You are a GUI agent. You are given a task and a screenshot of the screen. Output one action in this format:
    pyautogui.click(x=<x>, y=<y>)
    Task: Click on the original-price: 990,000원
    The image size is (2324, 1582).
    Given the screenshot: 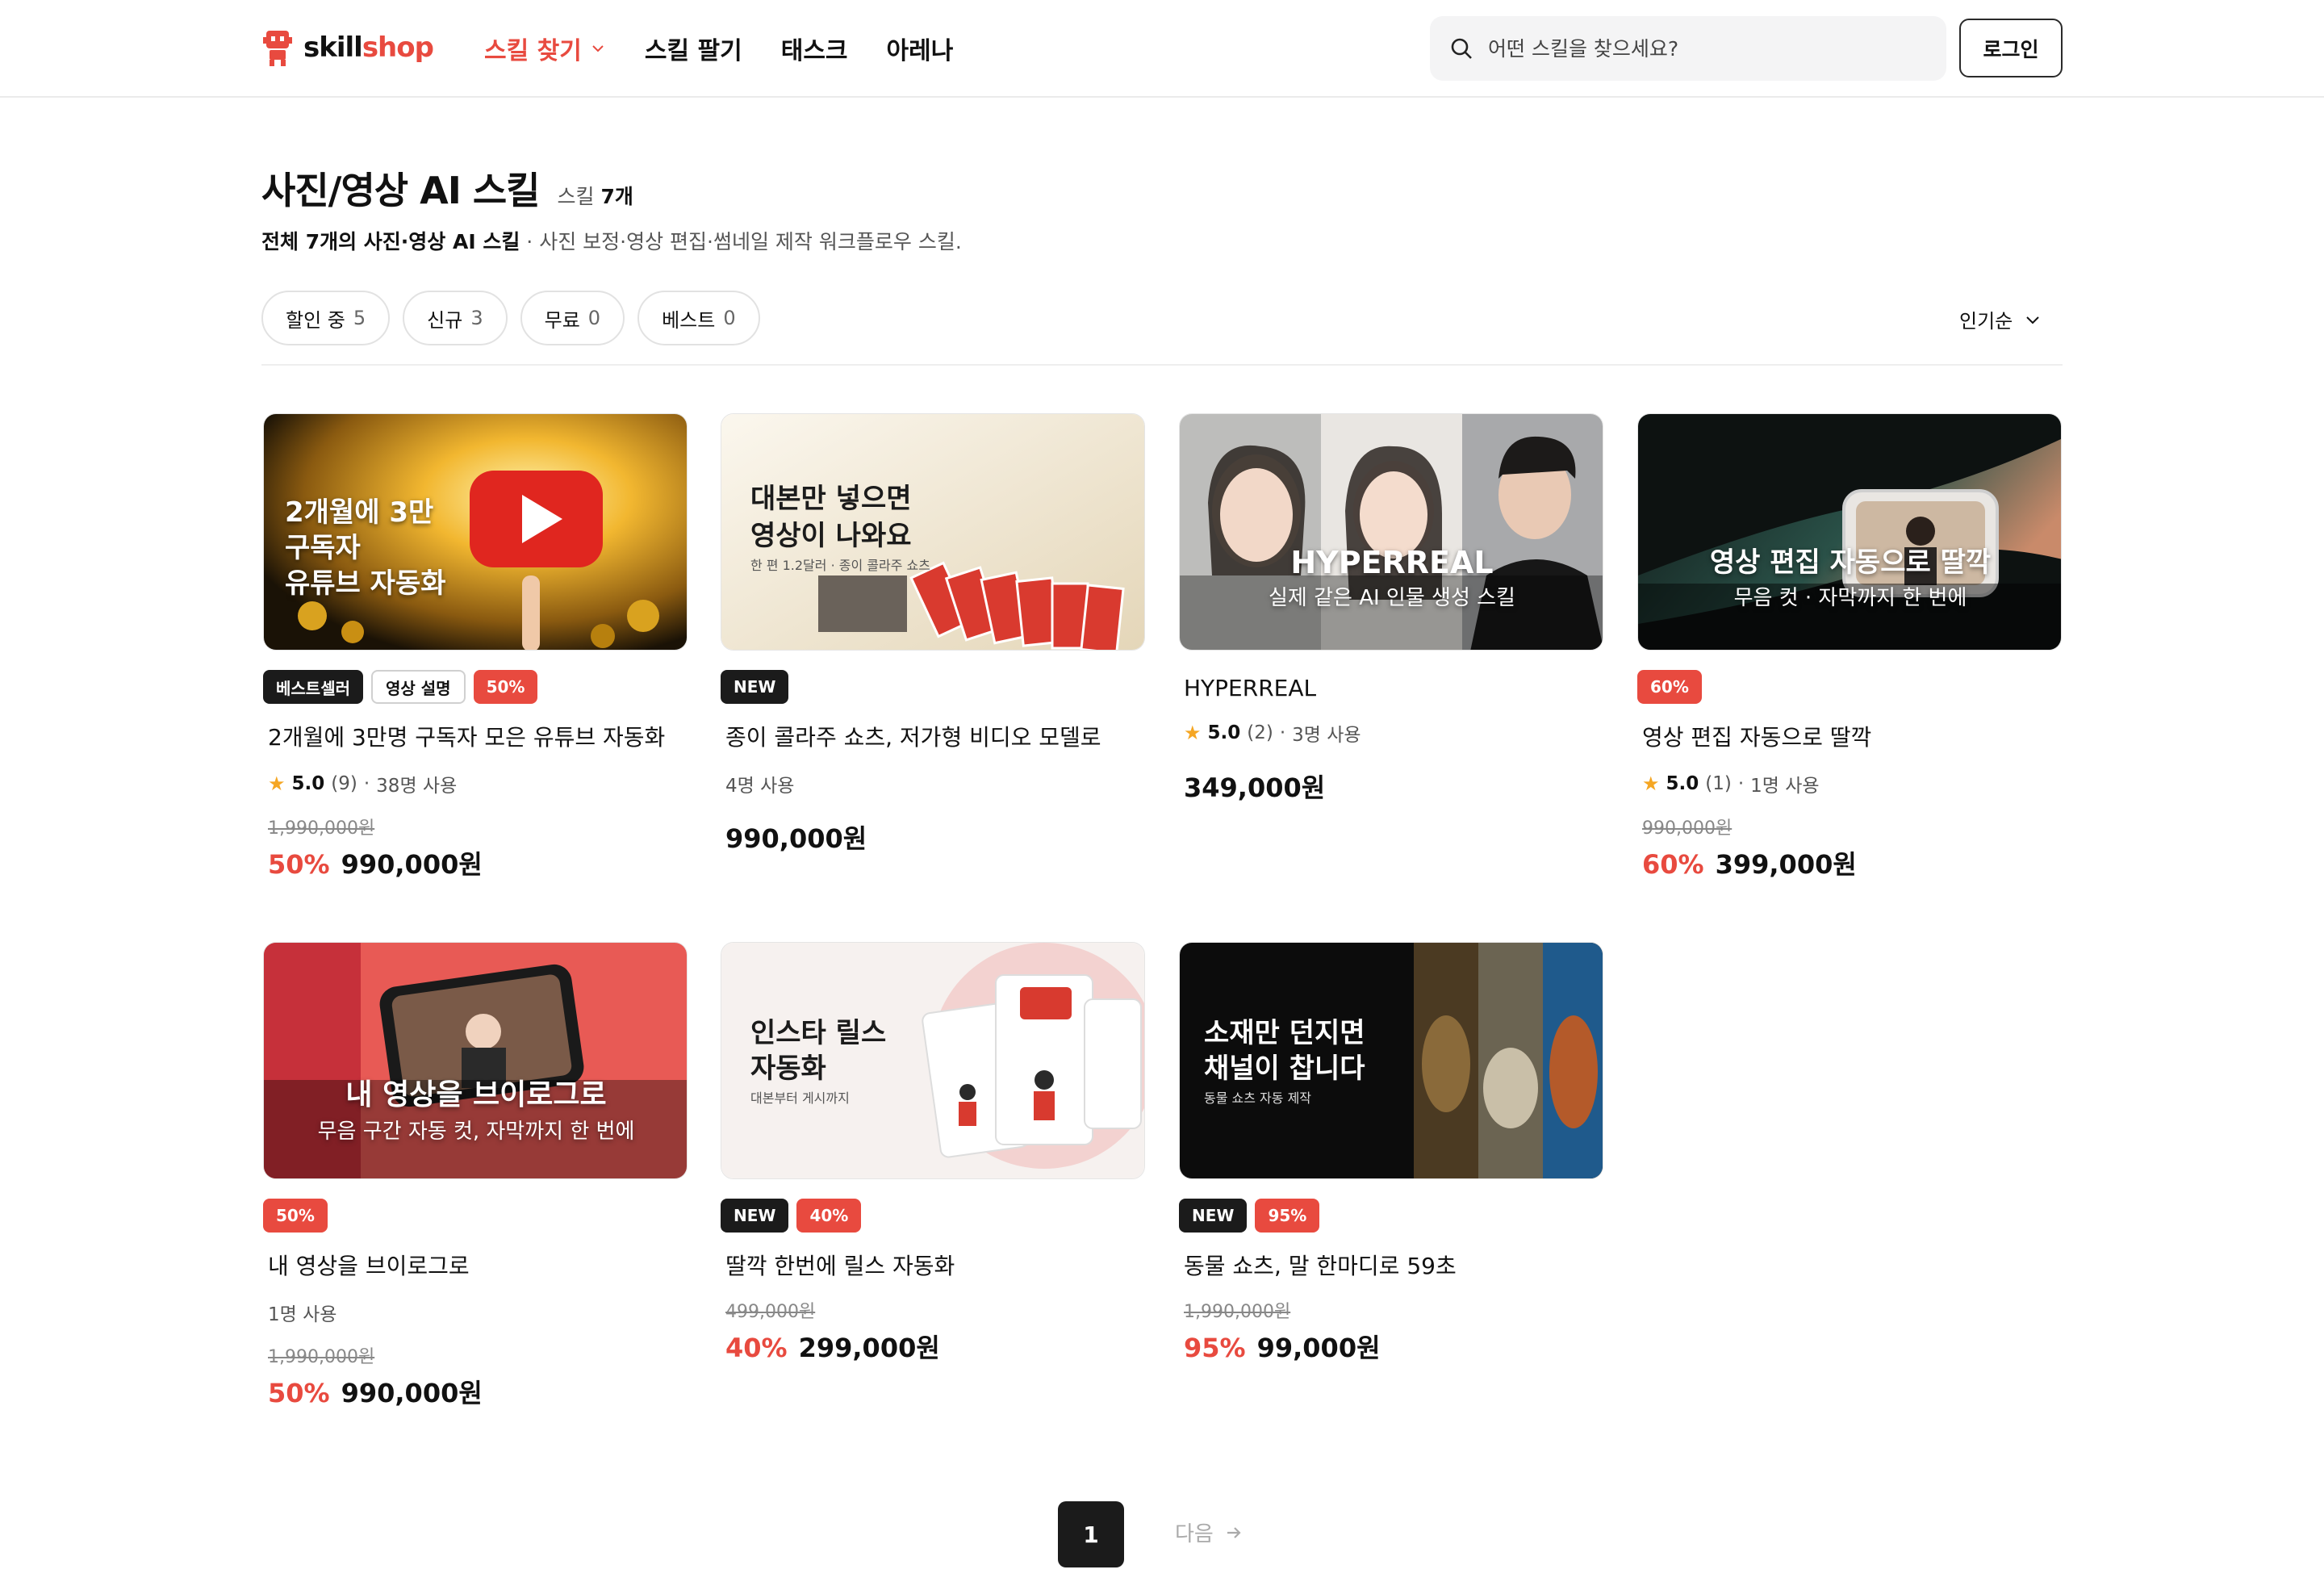 What is the action you would take?
    pyautogui.click(x=1688, y=828)
    